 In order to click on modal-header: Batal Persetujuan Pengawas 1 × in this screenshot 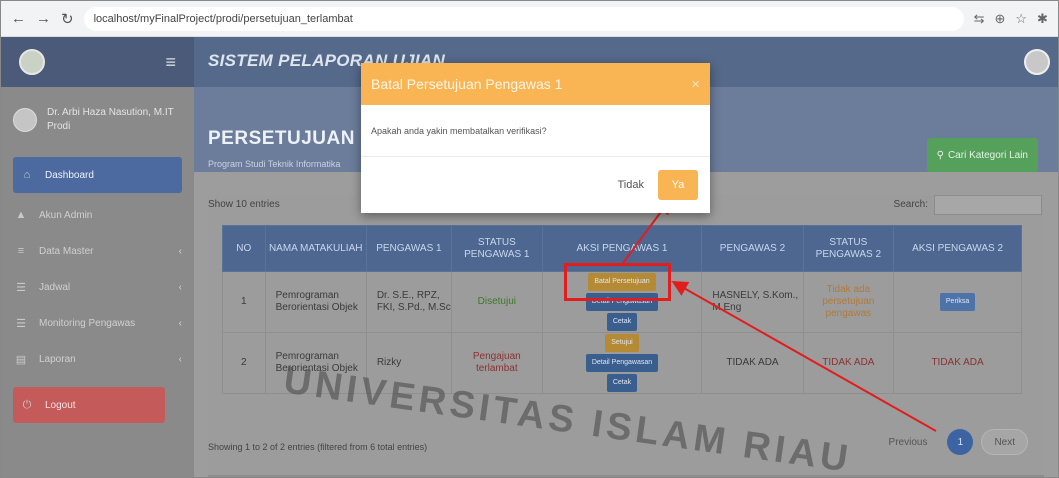, I will do `click(535, 84)`.